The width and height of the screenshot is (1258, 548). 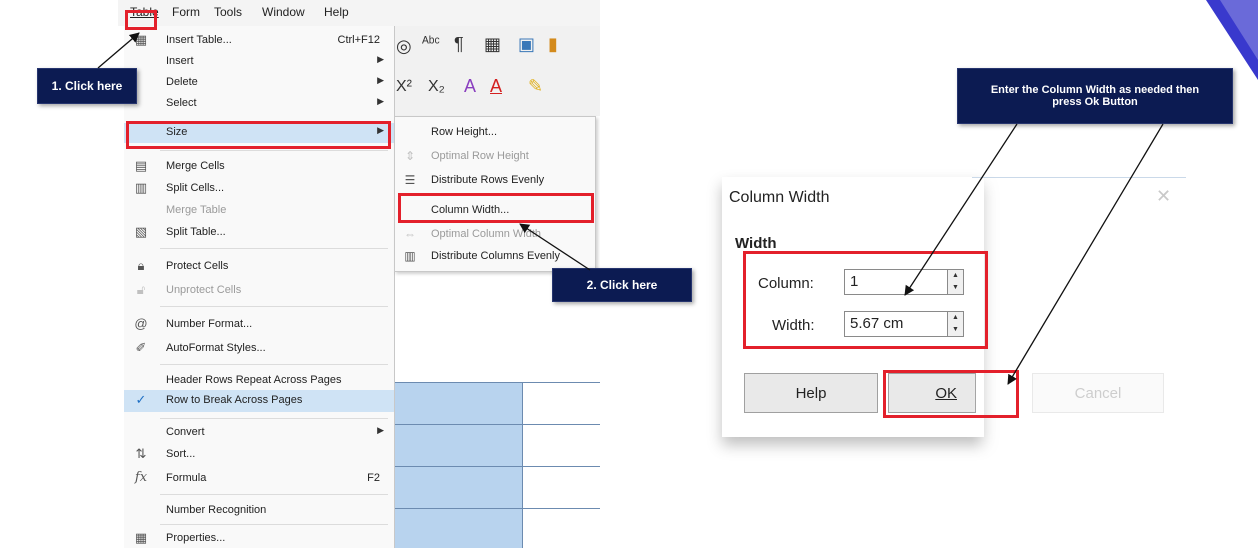 What do you see at coordinates (1085, 254) in the screenshot?
I see `arrow-to-ok-button` at bounding box center [1085, 254].